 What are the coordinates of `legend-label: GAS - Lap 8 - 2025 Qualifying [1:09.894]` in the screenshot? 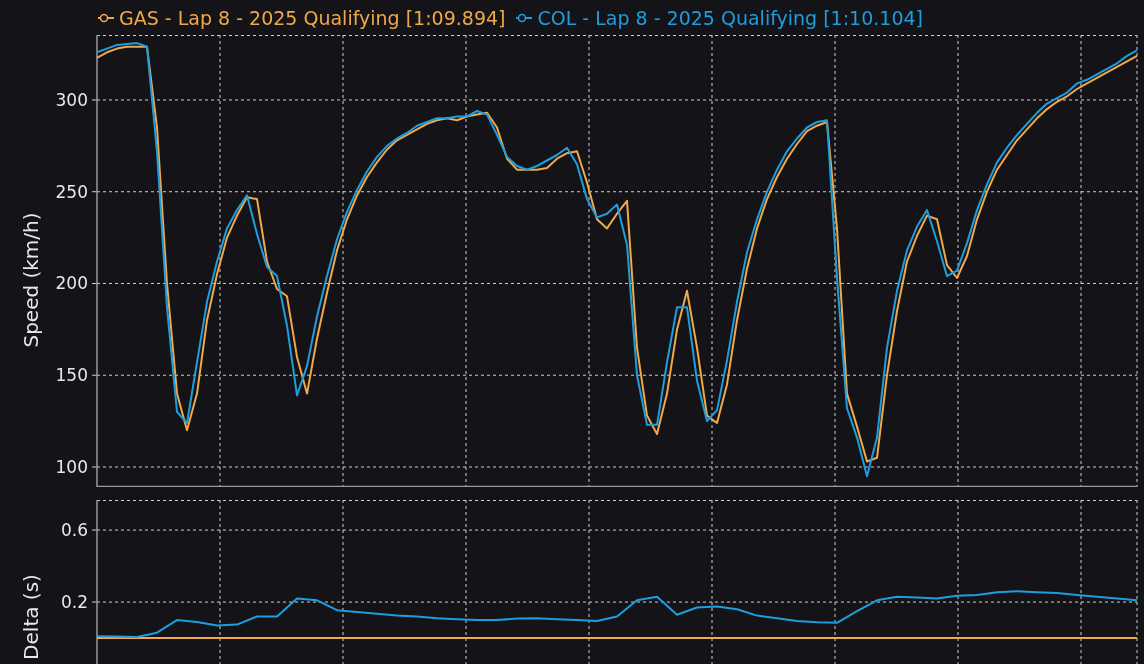 It's located at (312, 17).